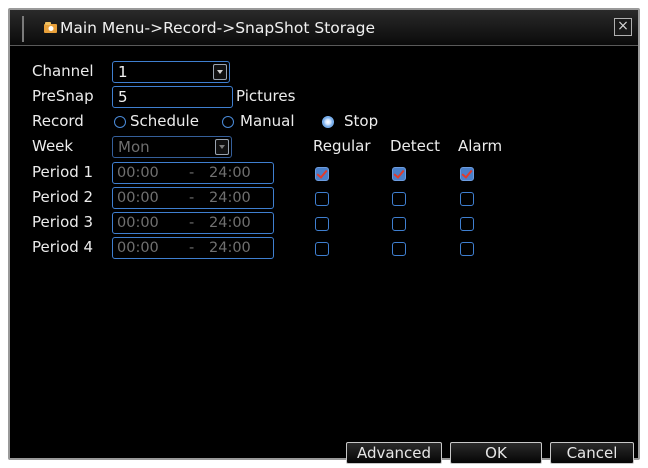 This screenshot has height=468, width=648. Describe the element at coordinates (134, 147) in the screenshot. I see `week-value: Mon` at that location.